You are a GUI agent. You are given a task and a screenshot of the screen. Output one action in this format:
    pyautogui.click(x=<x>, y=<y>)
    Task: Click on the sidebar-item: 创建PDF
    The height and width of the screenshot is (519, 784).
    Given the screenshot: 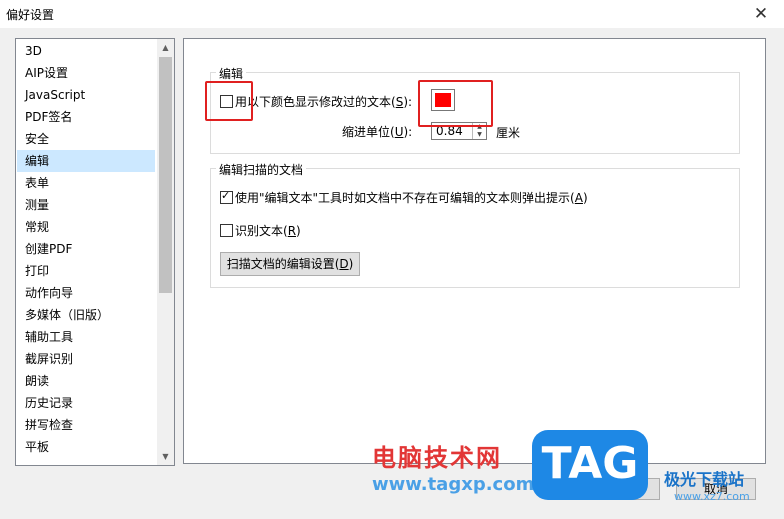 What is the action you would take?
    pyautogui.click(x=86, y=249)
    